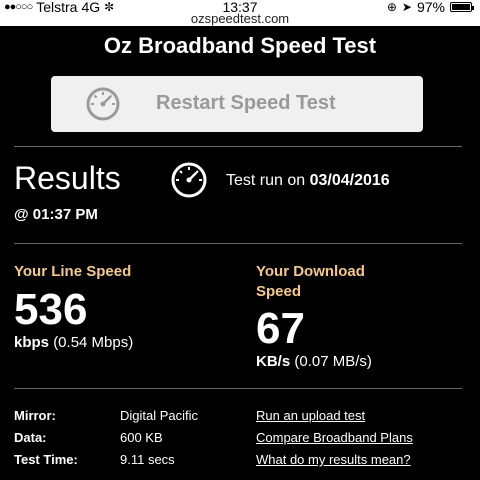 The width and height of the screenshot is (480, 480). I want to click on mirror-value: Digital Pacific, so click(159, 415).